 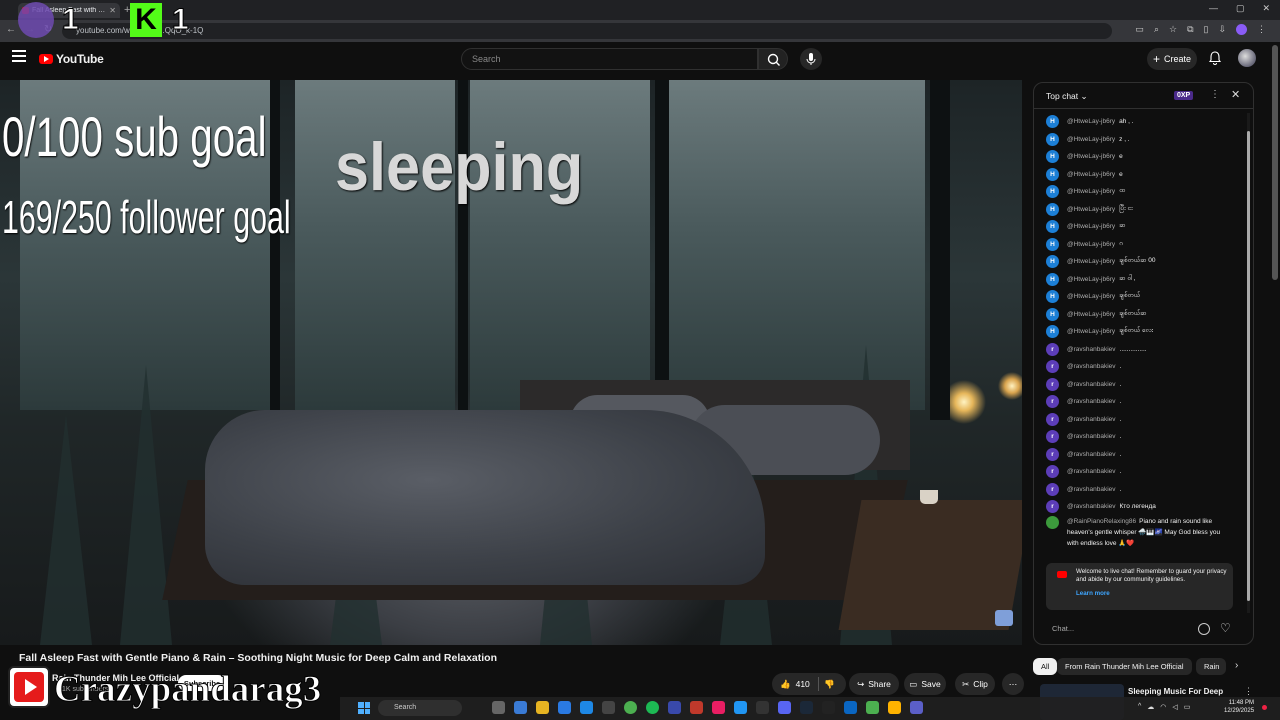 I want to click on tab-close-icon: ✕, so click(x=112, y=10).